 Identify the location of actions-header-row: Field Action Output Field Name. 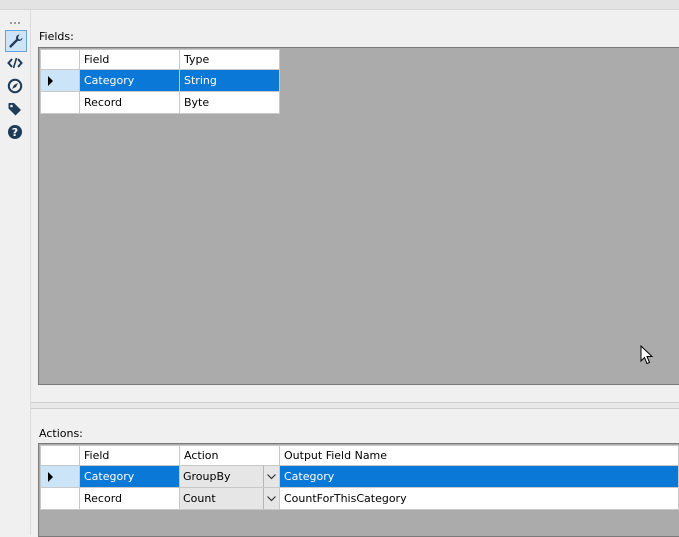
(359, 455).